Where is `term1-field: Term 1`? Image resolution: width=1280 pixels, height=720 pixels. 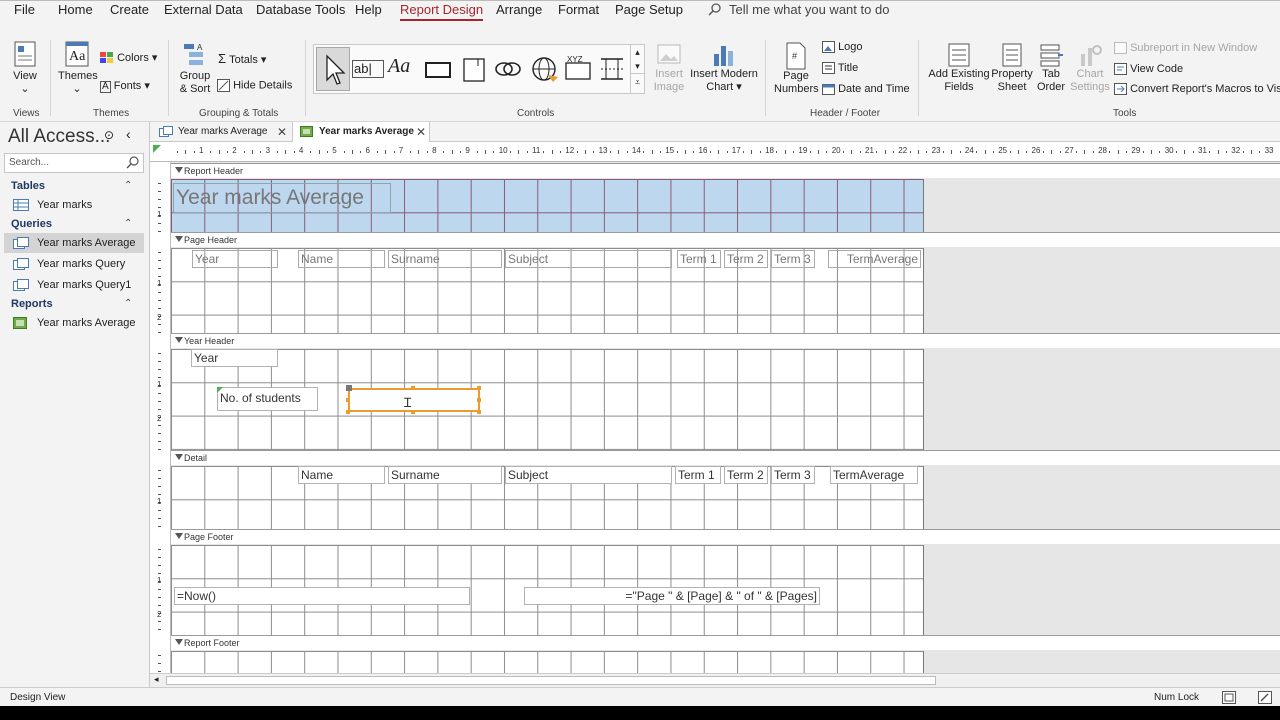 term1-field: Term 1 is located at coordinates (698, 475).